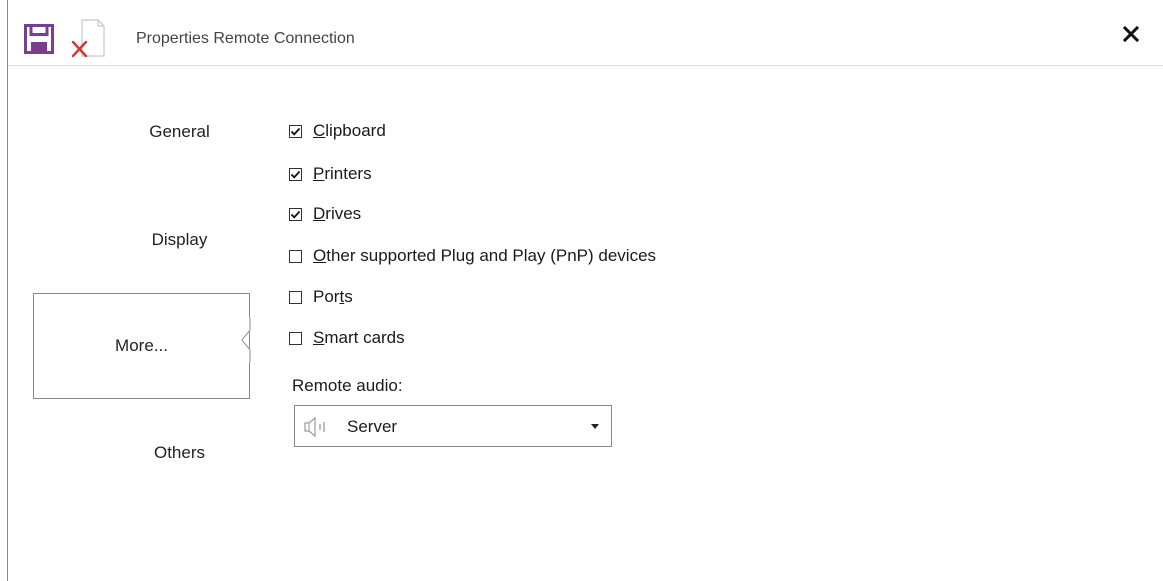 The image size is (1163, 581). What do you see at coordinates (342, 173) in the screenshot?
I see `option-label: Printers` at bounding box center [342, 173].